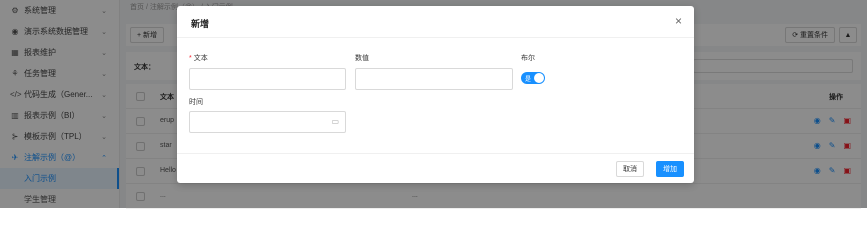  What do you see at coordinates (533, 78) in the screenshot?
I see `bool-switch: 是` at bounding box center [533, 78].